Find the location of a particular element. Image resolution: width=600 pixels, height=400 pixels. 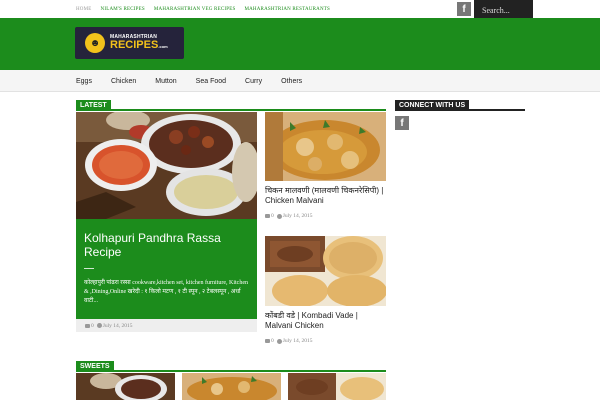

connect-heading: Connect With Us is located at coordinates (432, 105).